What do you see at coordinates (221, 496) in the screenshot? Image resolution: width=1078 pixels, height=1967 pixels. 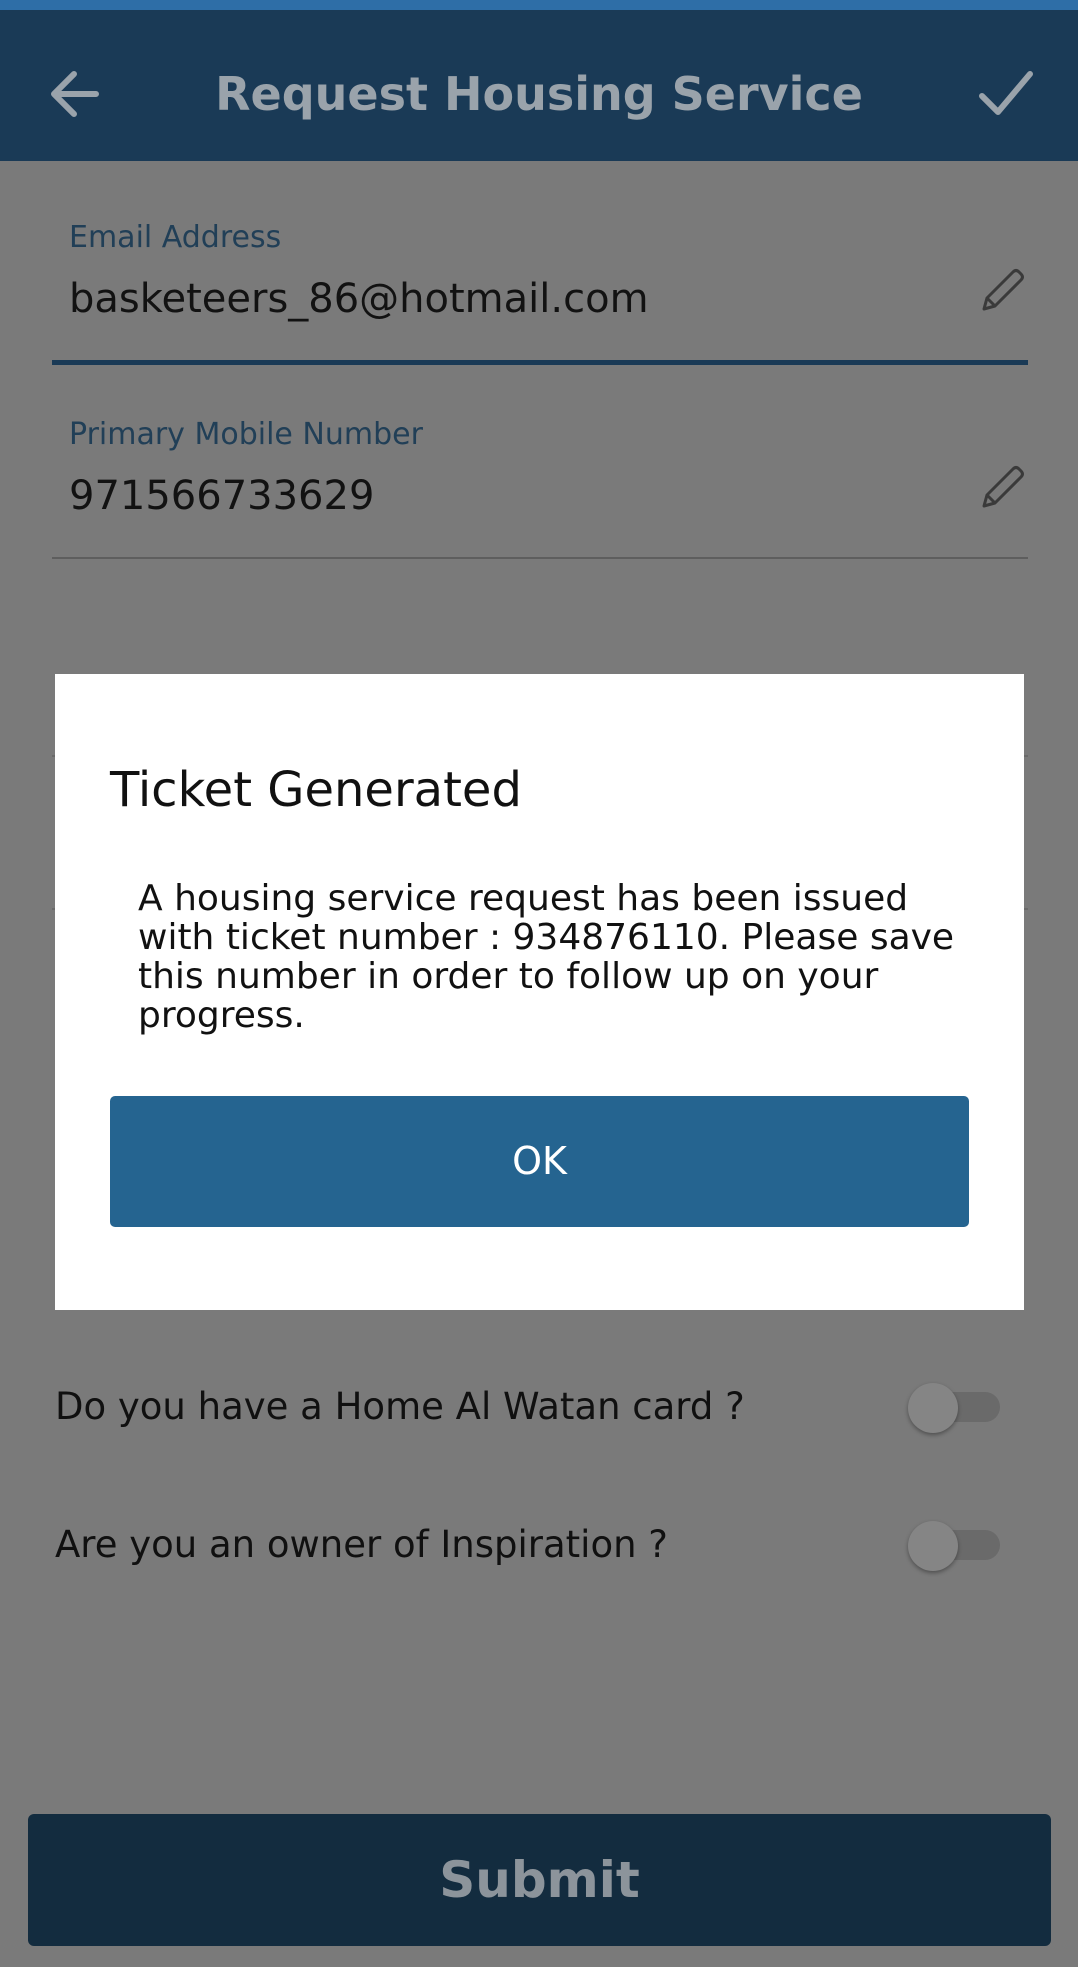 I see `mobile-value: 971566733629` at bounding box center [221, 496].